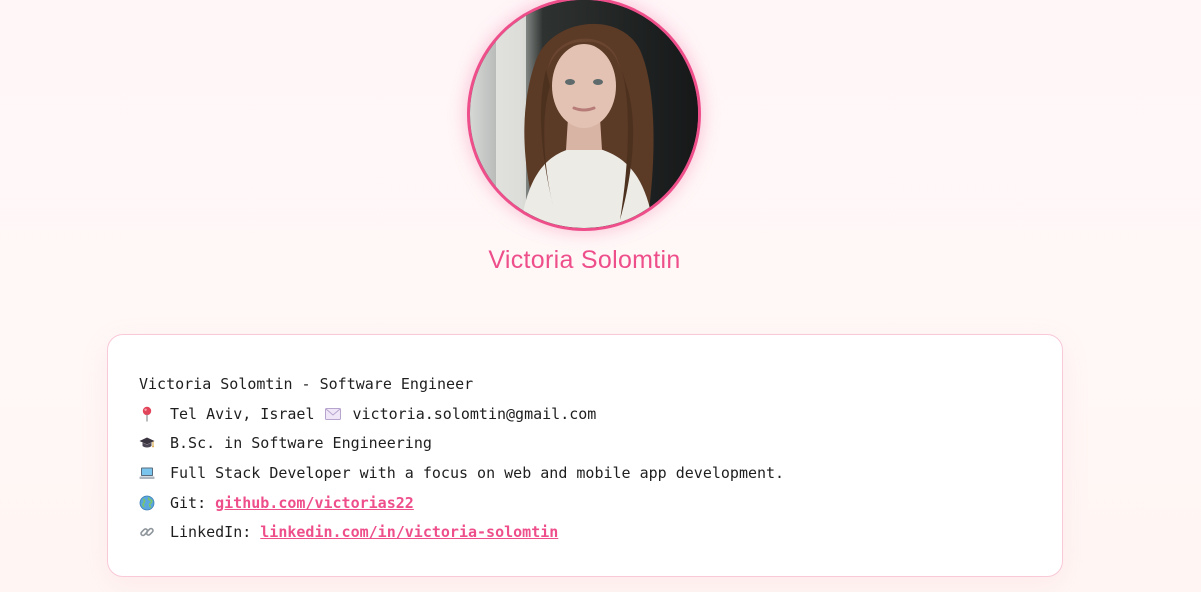  I want to click on education-line: B.Sc. in Software Engineering, so click(600, 443).